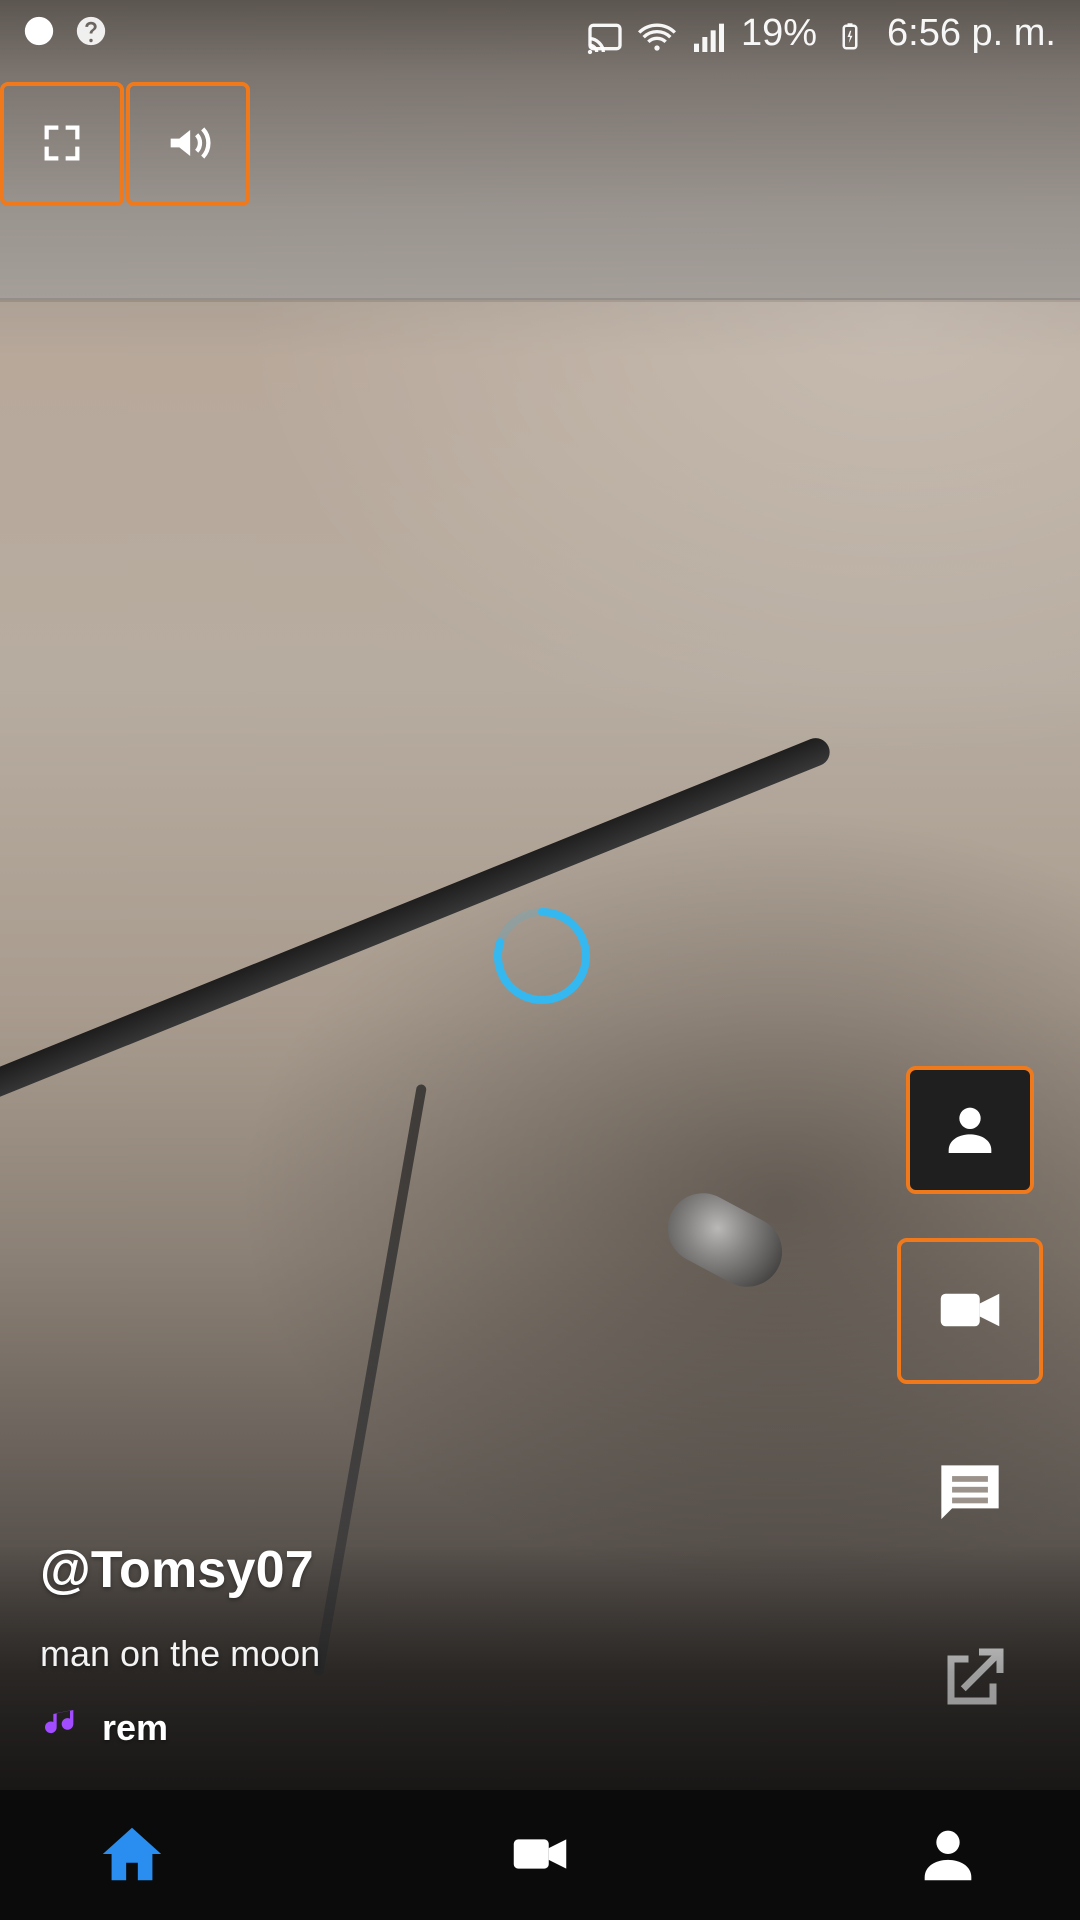  What do you see at coordinates (540, 300) in the screenshot?
I see `letterbox-divider` at bounding box center [540, 300].